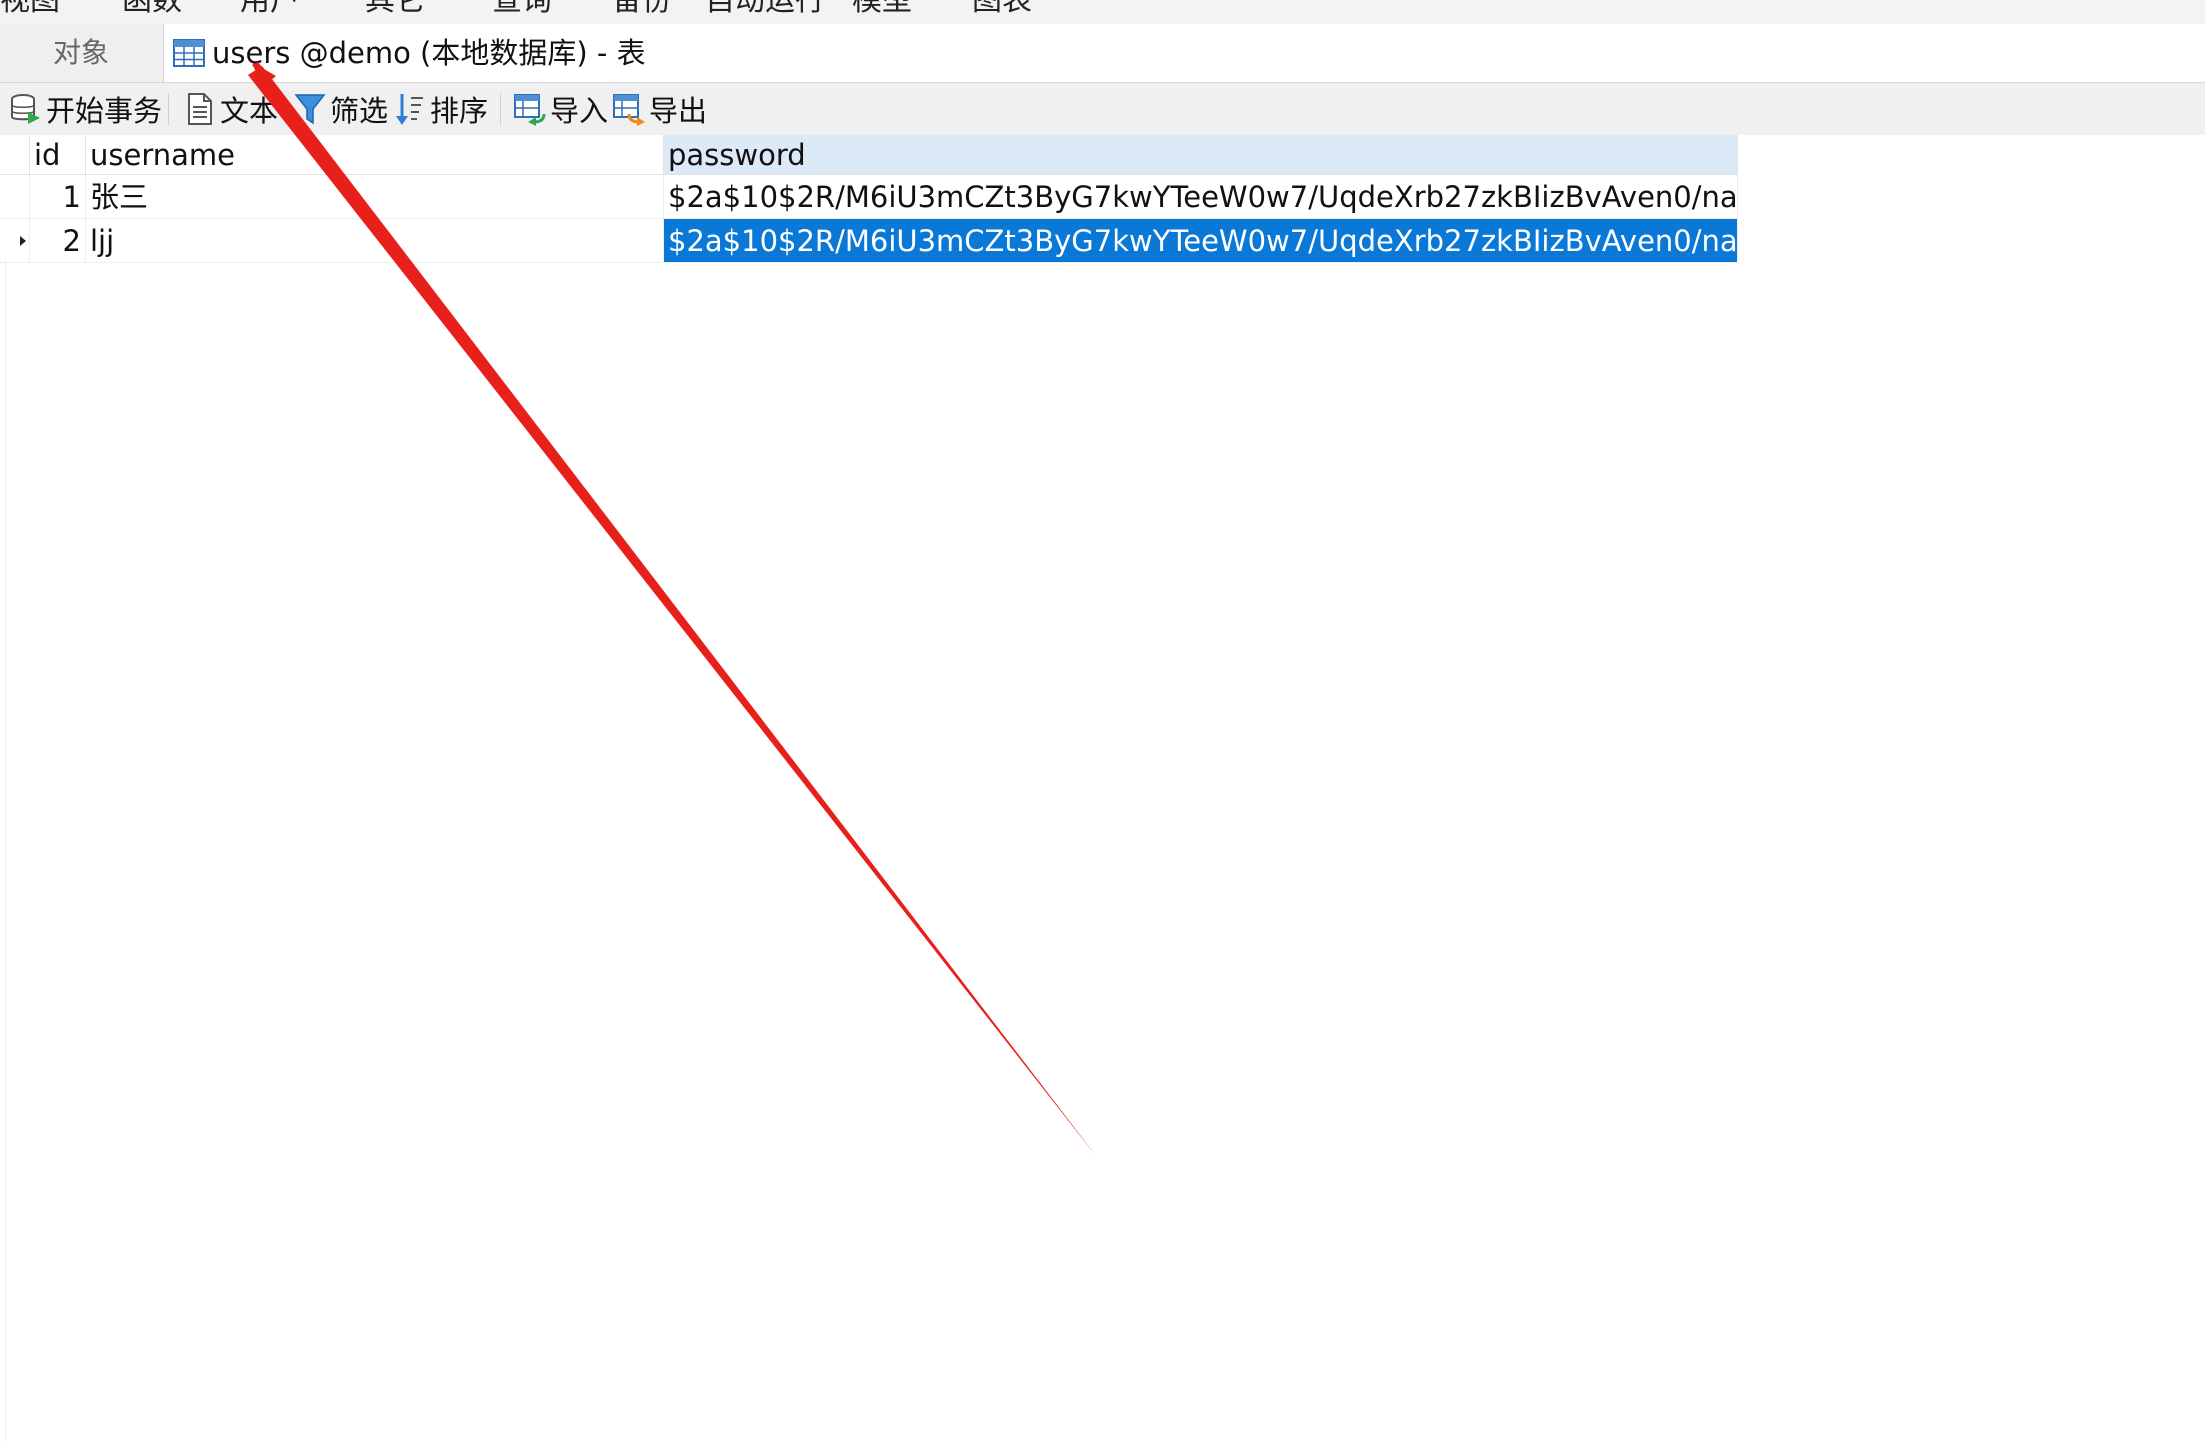 The height and width of the screenshot is (1442, 2205). I want to click on menu-query: 查询, so click(522, 10).